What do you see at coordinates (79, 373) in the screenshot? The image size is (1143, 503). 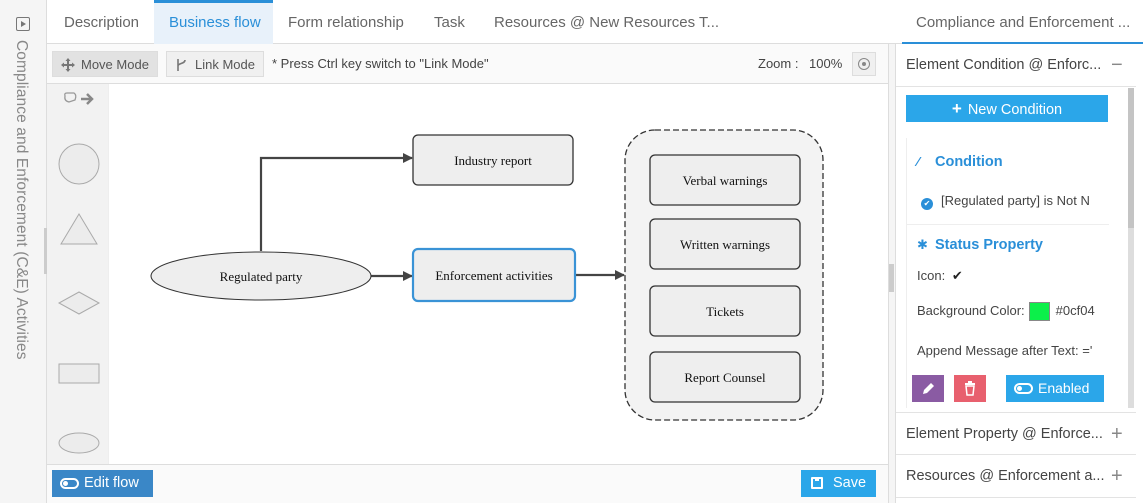 I see `rectangle-shape` at bounding box center [79, 373].